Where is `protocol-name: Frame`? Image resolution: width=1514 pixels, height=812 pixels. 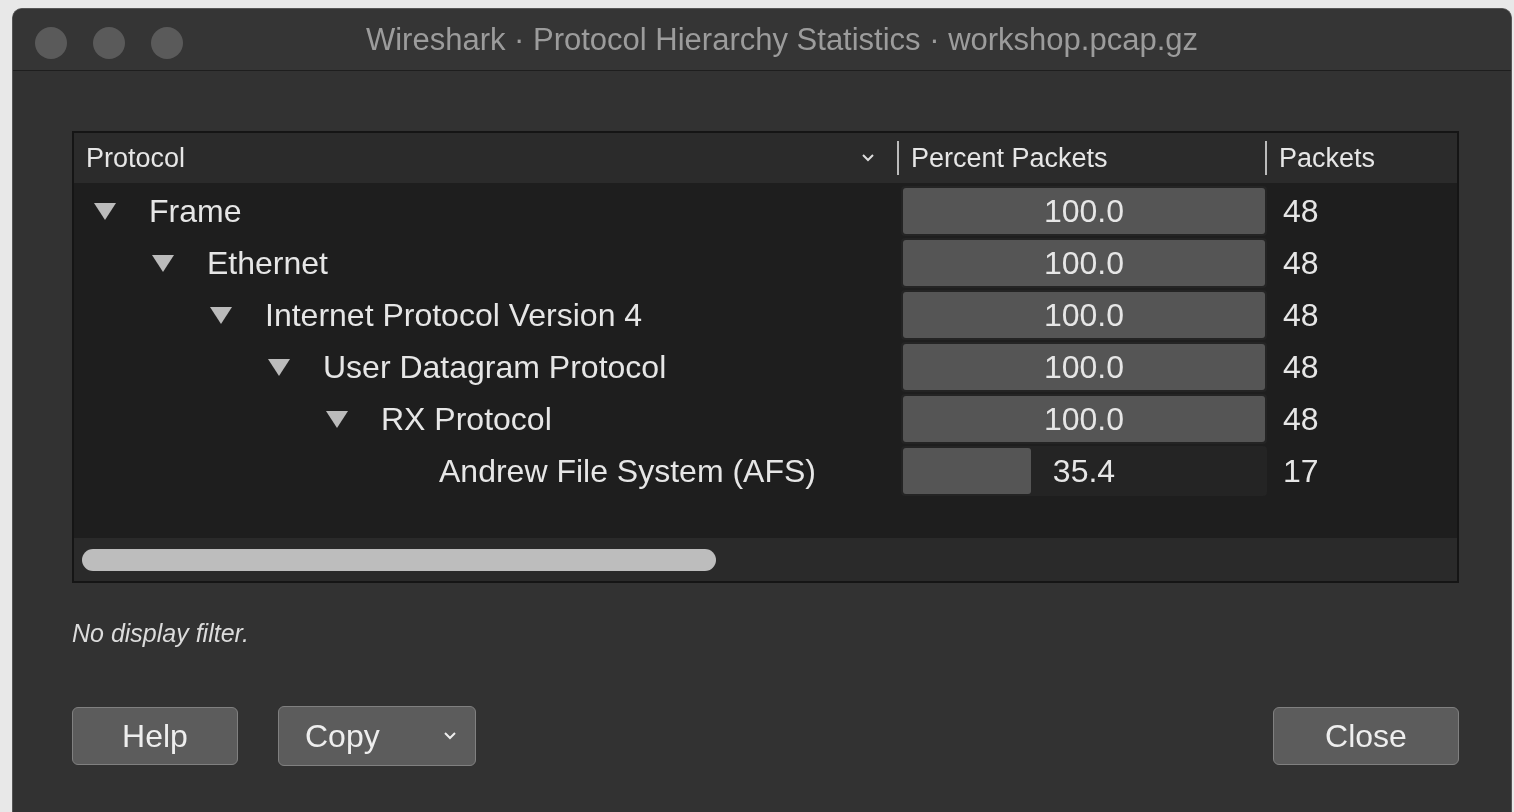
protocol-name: Frame is located at coordinates (195, 211).